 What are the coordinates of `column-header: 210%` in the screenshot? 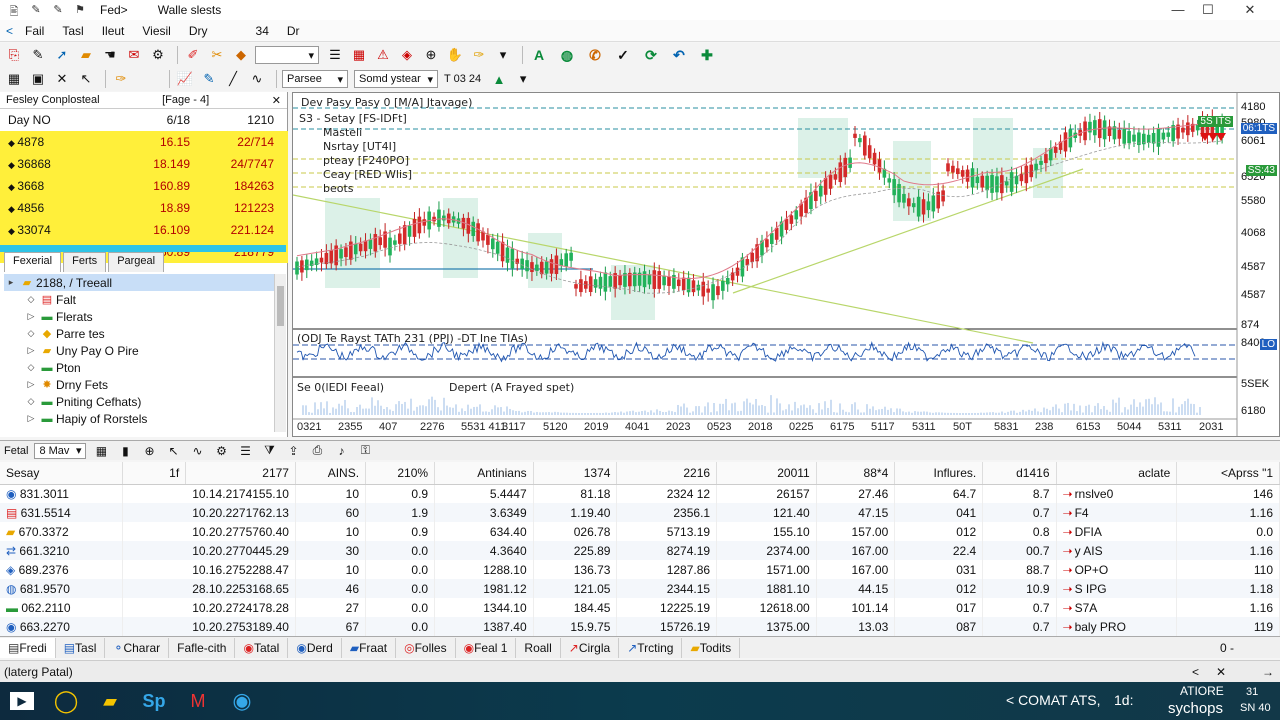 It's located at (400, 473).